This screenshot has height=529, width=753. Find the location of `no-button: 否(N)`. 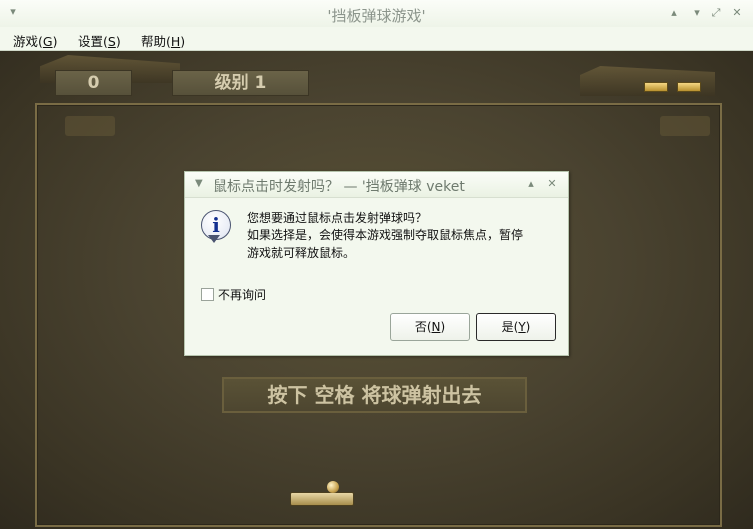

no-button: 否(N) is located at coordinates (430, 327).